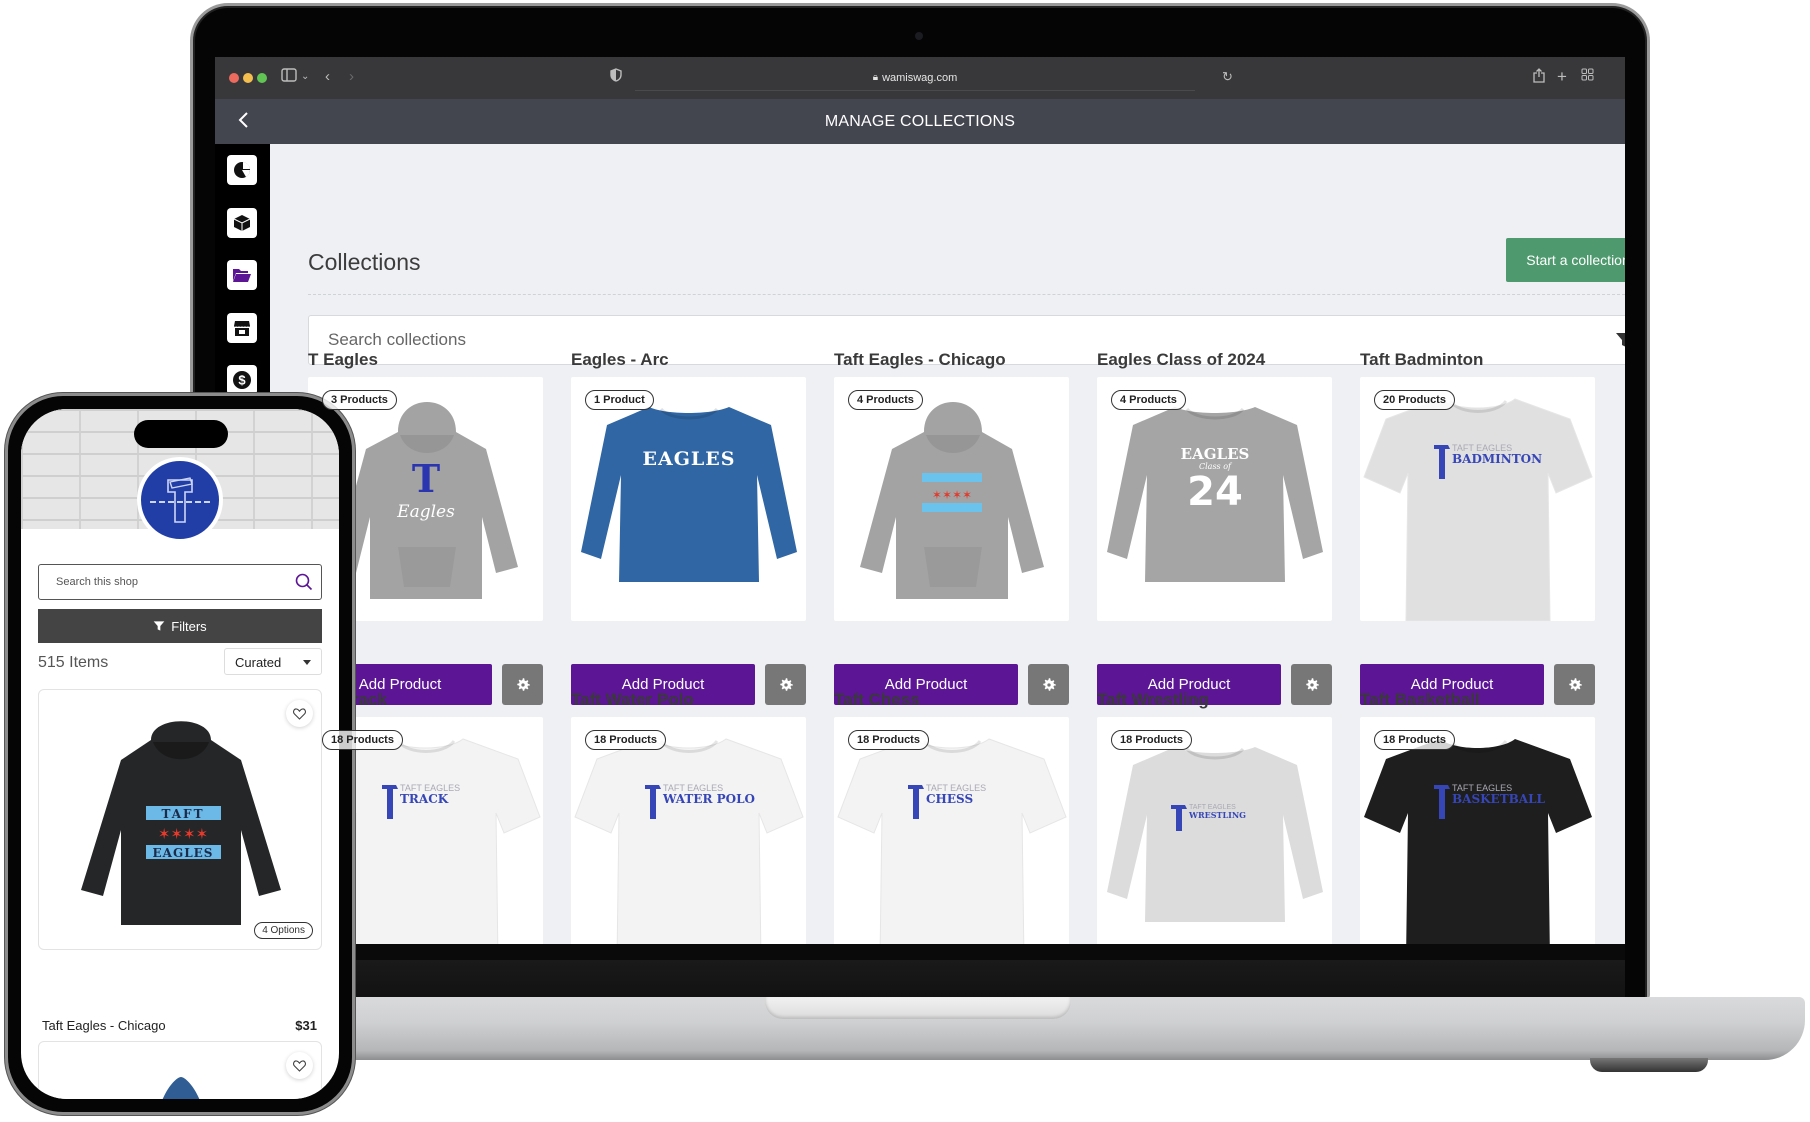 This screenshot has width=1810, height=1122. What do you see at coordinates (920, 970) in the screenshot?
I see `laptop-bezel-bottom` at bounding box center [920, 970].